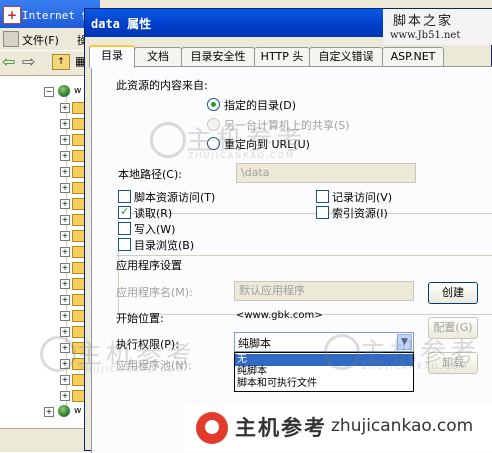  Describe the element at coordinates (453, 293) in the screenshot. I see `create-button: 创建` at that location.